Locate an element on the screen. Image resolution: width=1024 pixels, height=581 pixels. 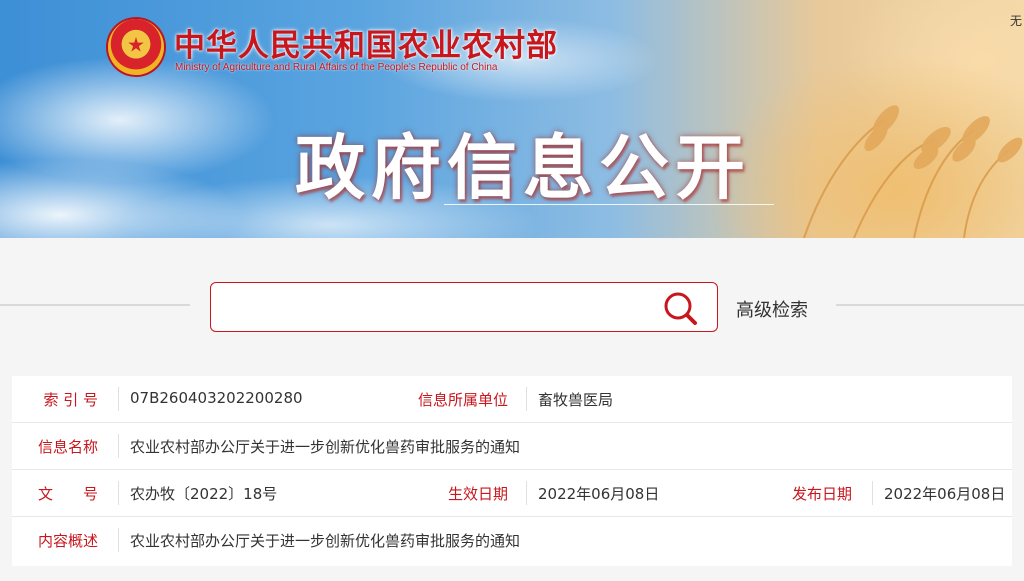
doc-number-label: 文 号 is located at coordinates (67, 494).